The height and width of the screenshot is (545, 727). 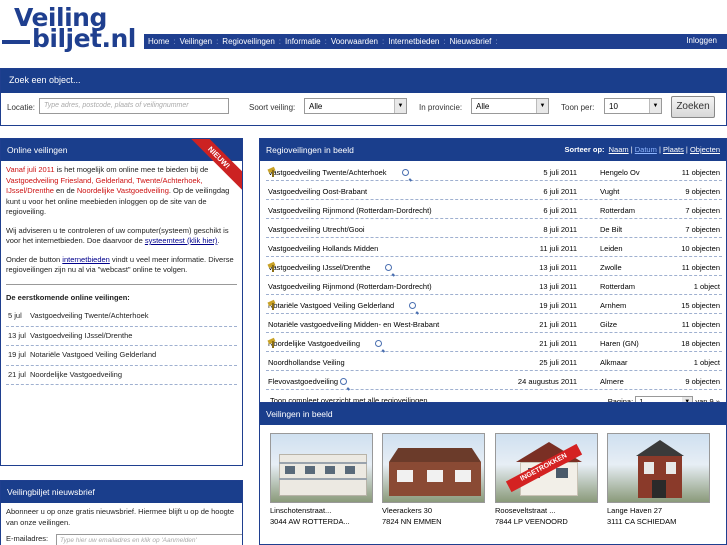 I want to click on online-intro-text2: en de, so click(x=65, y=190).